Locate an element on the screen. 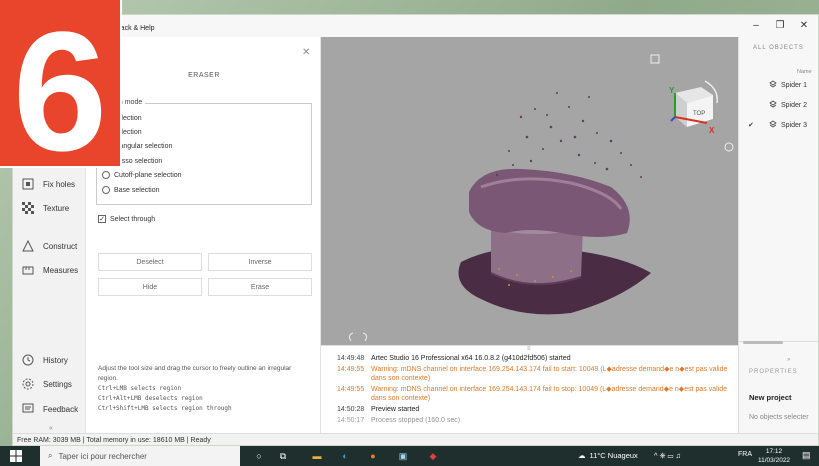 The height and width of the screenshot is (466, 819). sidebar-item-label: Settings is located at coordinates (57, 384).